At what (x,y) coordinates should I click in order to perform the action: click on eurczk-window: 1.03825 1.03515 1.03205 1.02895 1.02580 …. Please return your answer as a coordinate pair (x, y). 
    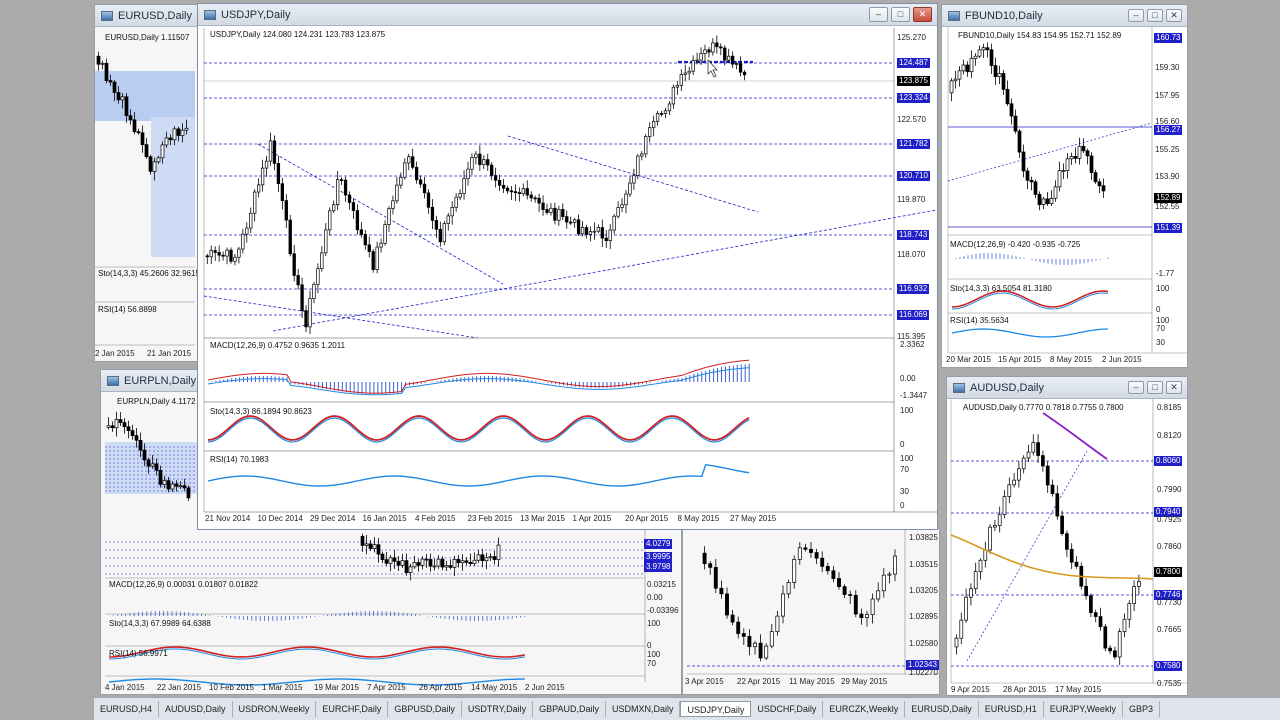
    Looking at the image, I should click on (811, 611).